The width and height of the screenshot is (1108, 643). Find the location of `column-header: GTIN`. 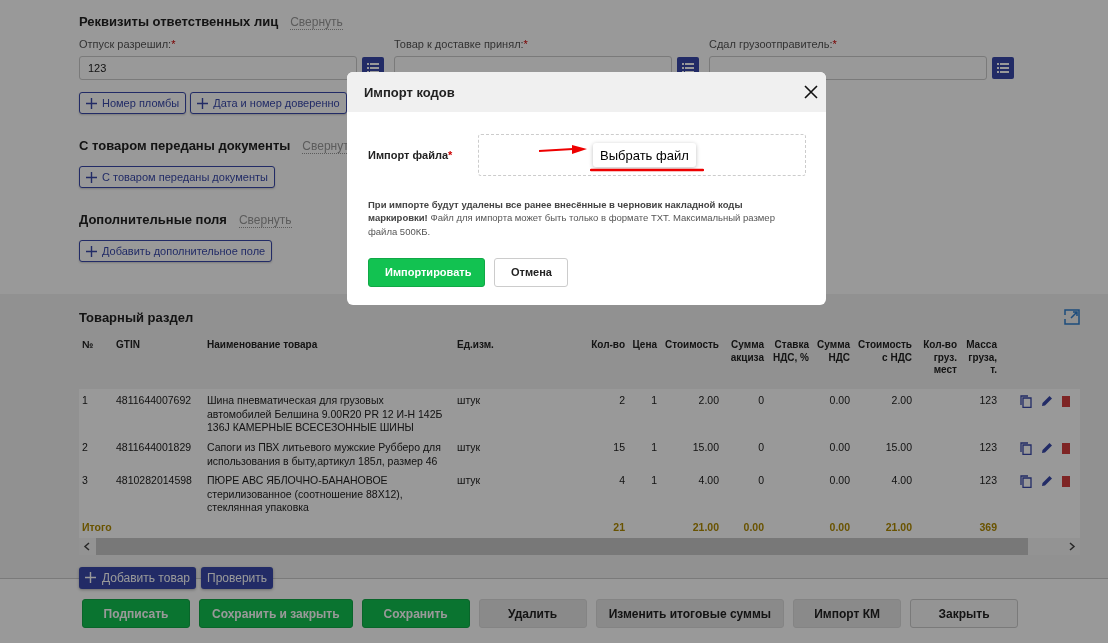

column-header: GTIN is located at coordinates (128, 344).